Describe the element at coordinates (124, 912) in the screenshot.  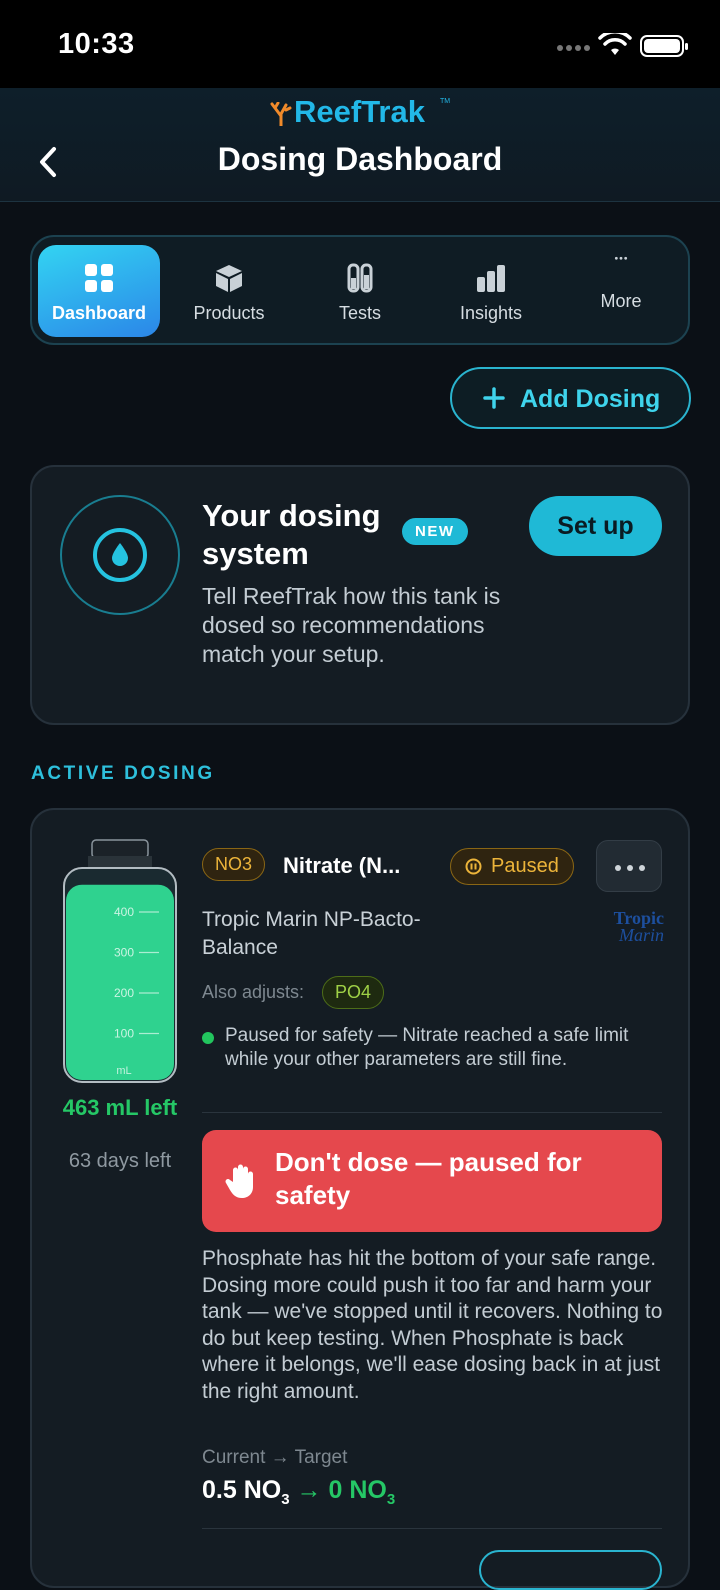
I see `bottle-tick-label: 400` at that location.